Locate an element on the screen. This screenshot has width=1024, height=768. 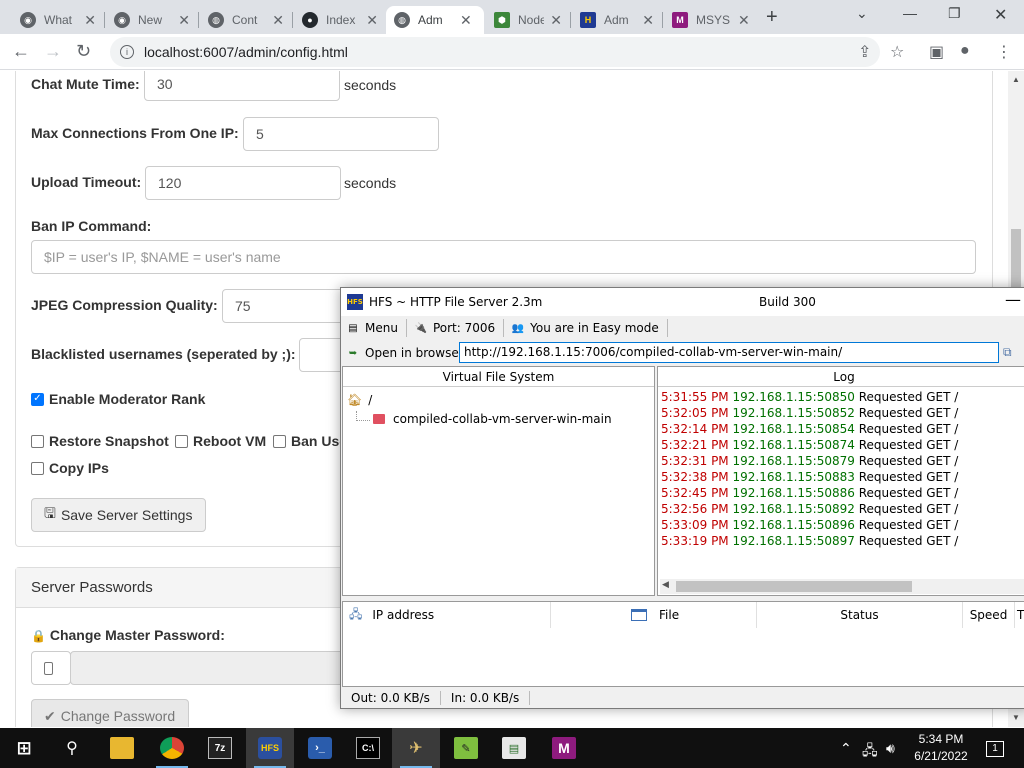
col-ip-label: IP address is located at coordinates (403, 615).